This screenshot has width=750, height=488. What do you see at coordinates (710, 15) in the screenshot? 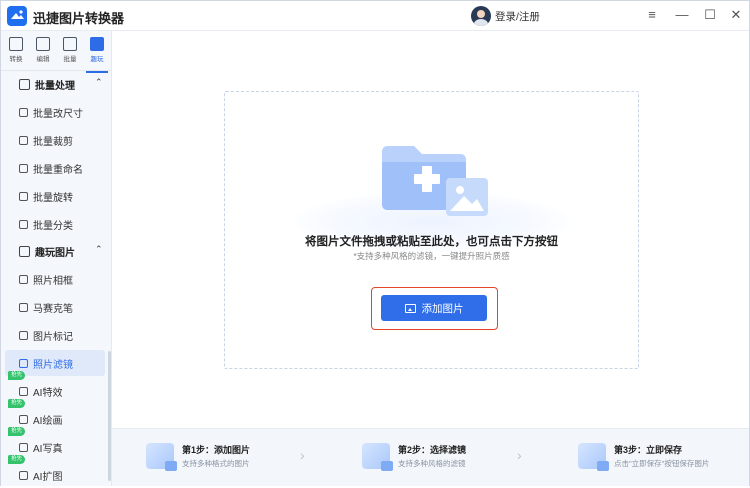
I see `maximize-icon: ☐` at bounding box center [710, 15].